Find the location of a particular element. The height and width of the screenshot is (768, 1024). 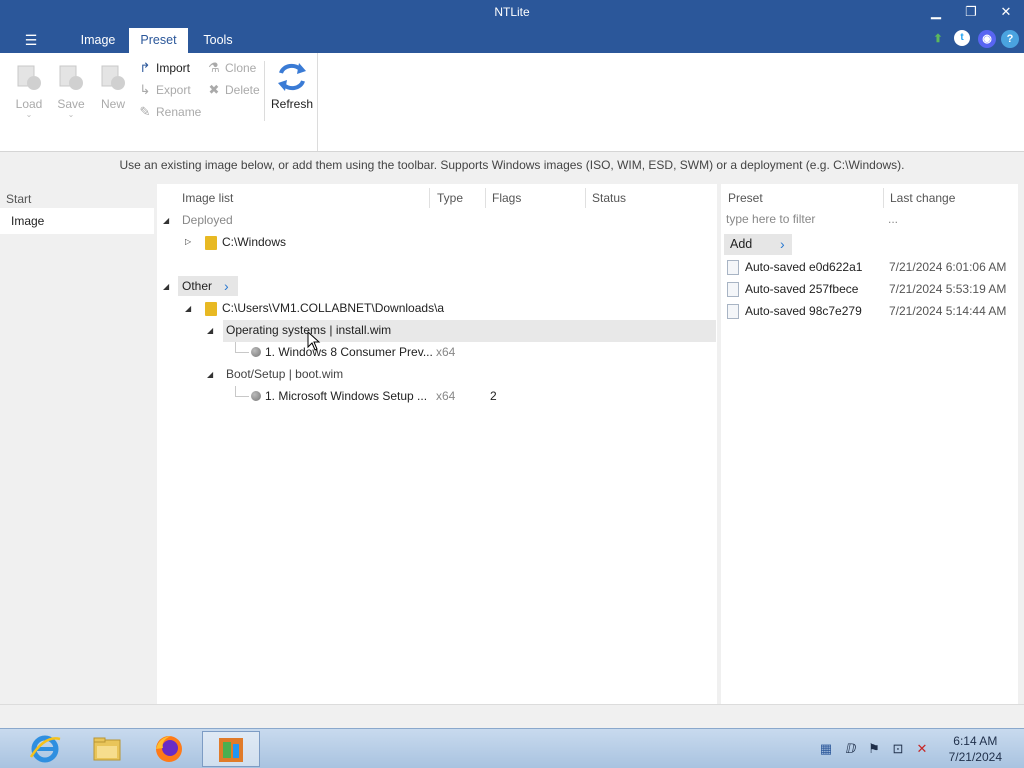

load-button: Load ⌄ is located at coordinates (29, 92).